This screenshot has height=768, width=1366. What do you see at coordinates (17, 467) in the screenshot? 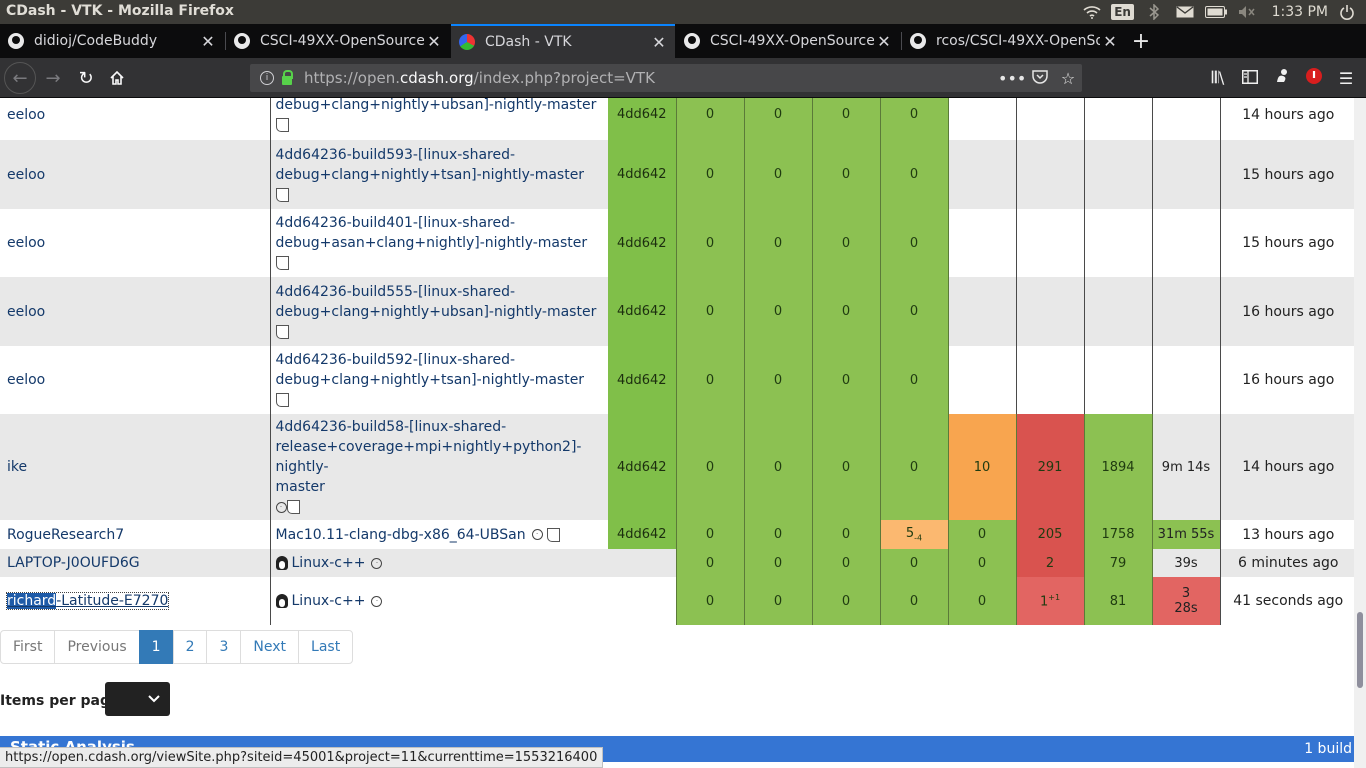
I see `site-link: ike` at bounding box center [17, 467].